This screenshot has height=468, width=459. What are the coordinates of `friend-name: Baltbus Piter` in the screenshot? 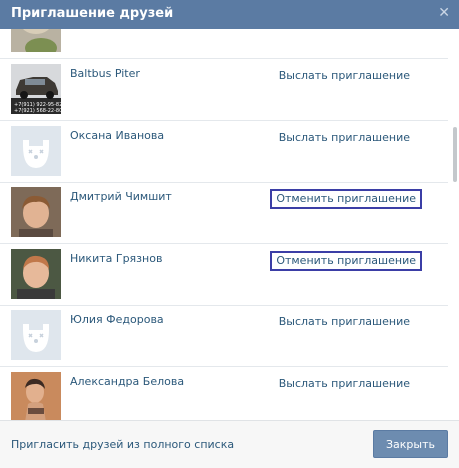 It's located at (105, 73).